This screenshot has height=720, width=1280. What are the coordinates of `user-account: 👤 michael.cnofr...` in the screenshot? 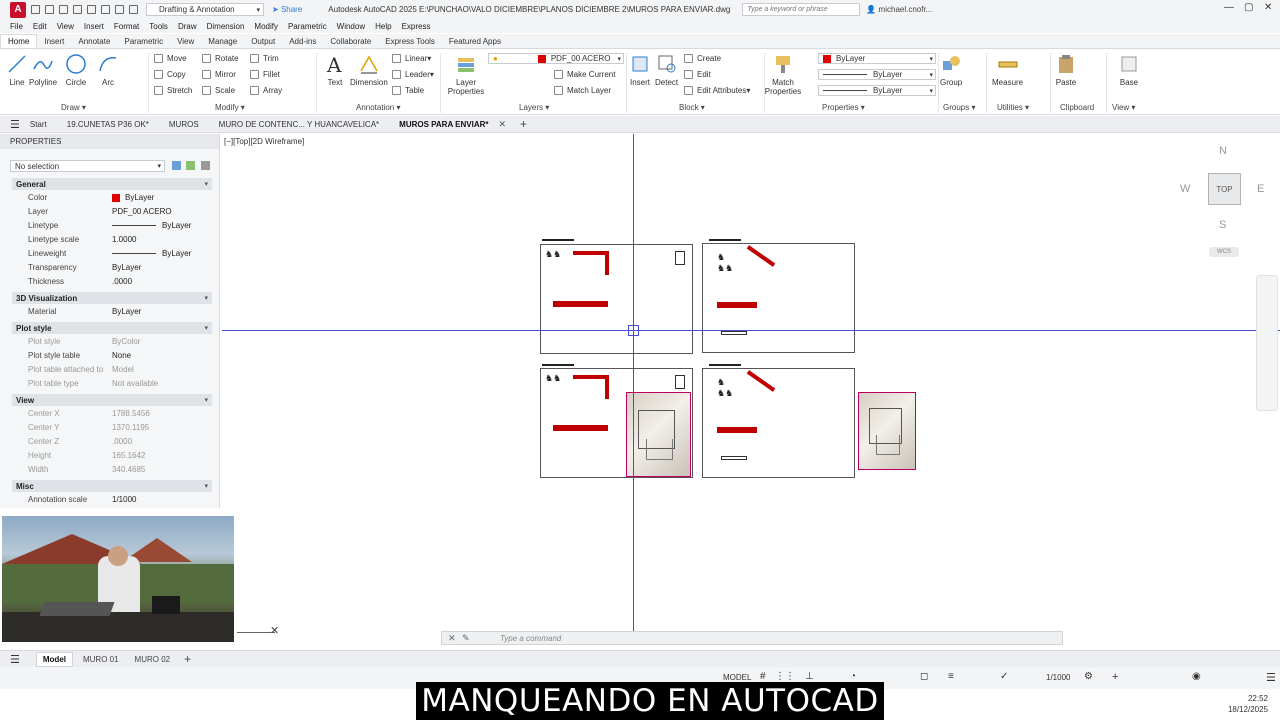 It's located at (899, 9).